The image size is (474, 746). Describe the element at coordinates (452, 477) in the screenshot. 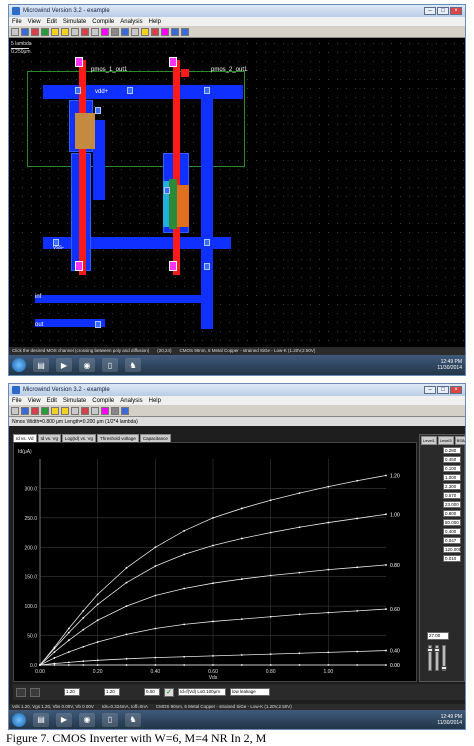

I see `parameter-value: 1.000` at that location.